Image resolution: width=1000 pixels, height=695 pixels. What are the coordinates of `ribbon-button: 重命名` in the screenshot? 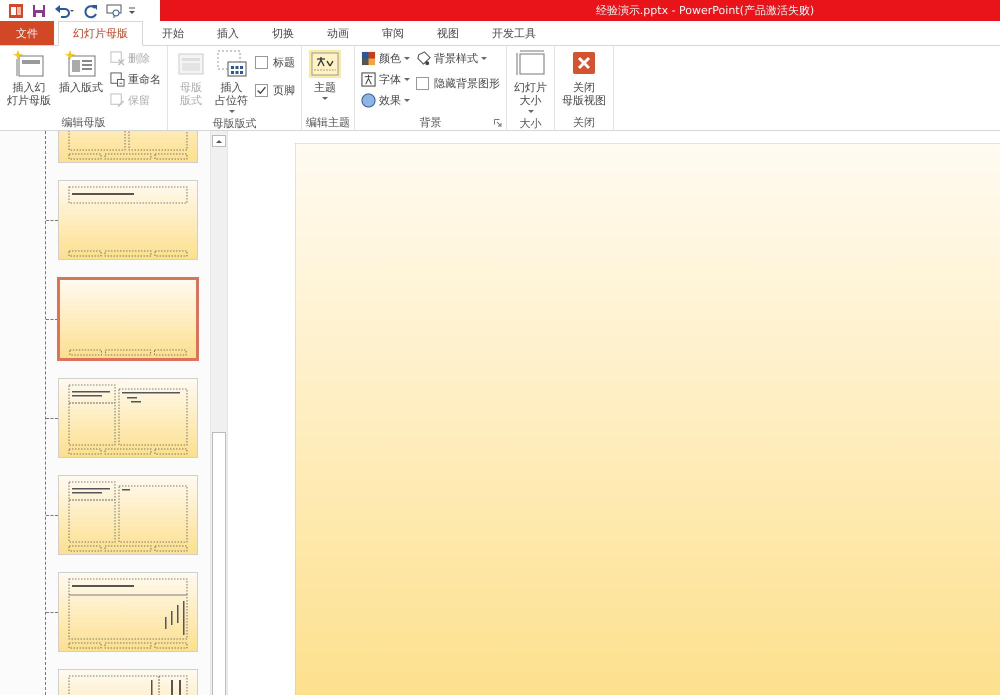 It's located at (135, 79).